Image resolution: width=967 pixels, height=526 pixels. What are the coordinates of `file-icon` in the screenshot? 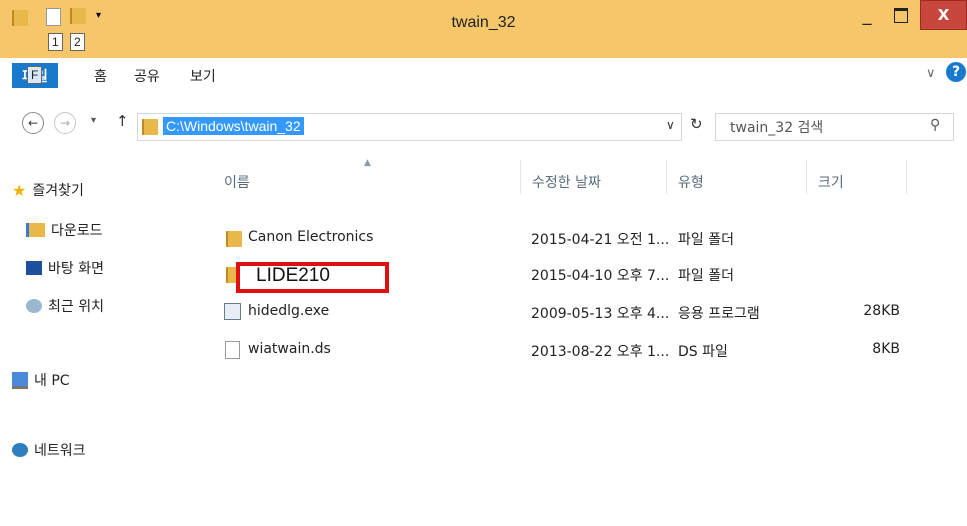 It's located at (232, 350).